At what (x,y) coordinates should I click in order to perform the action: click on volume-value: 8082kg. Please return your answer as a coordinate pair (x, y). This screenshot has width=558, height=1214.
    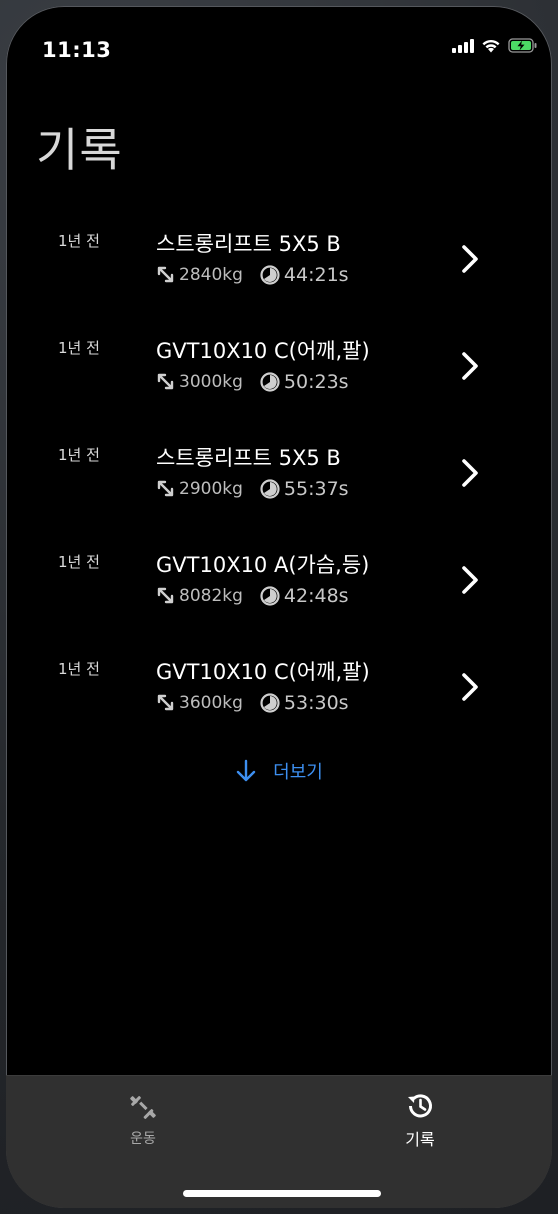
    Looking at the image, I should click on (211, 596).